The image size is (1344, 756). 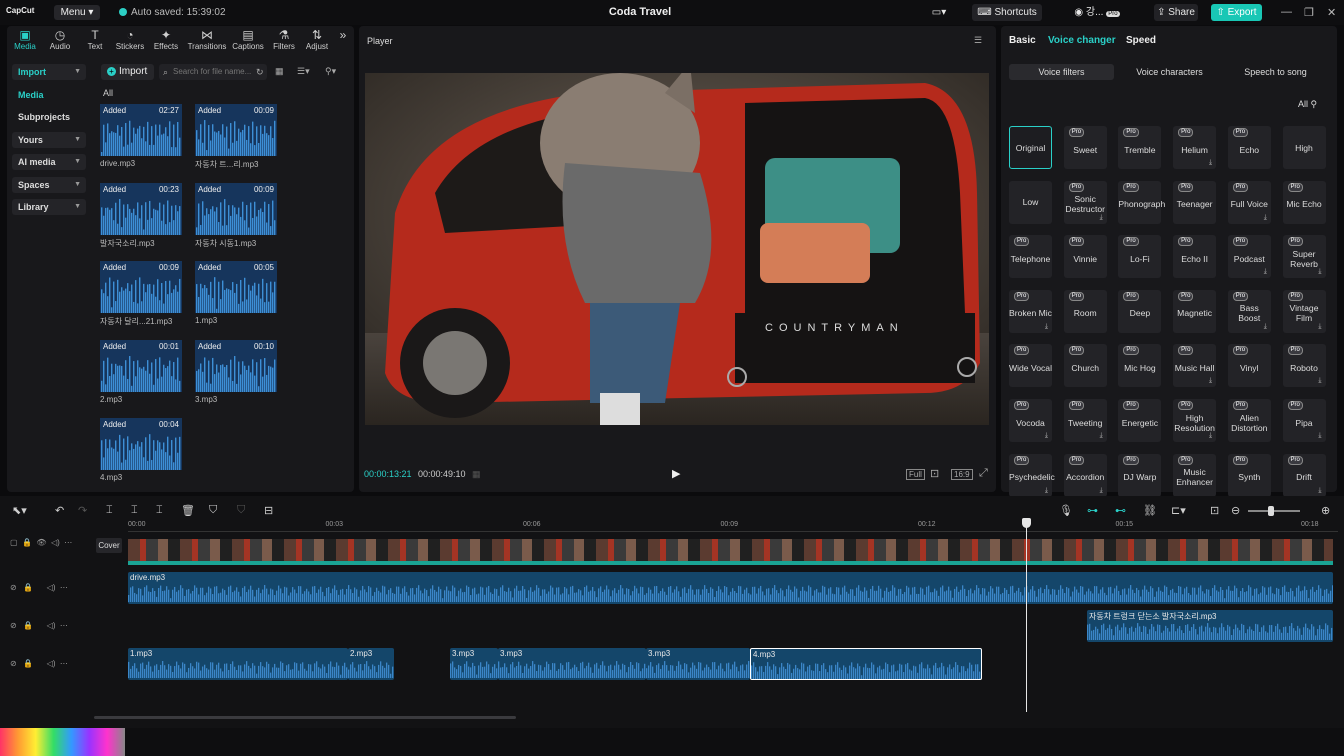 I want to click on close-icon: ✕, so click(x=1331, y=12).